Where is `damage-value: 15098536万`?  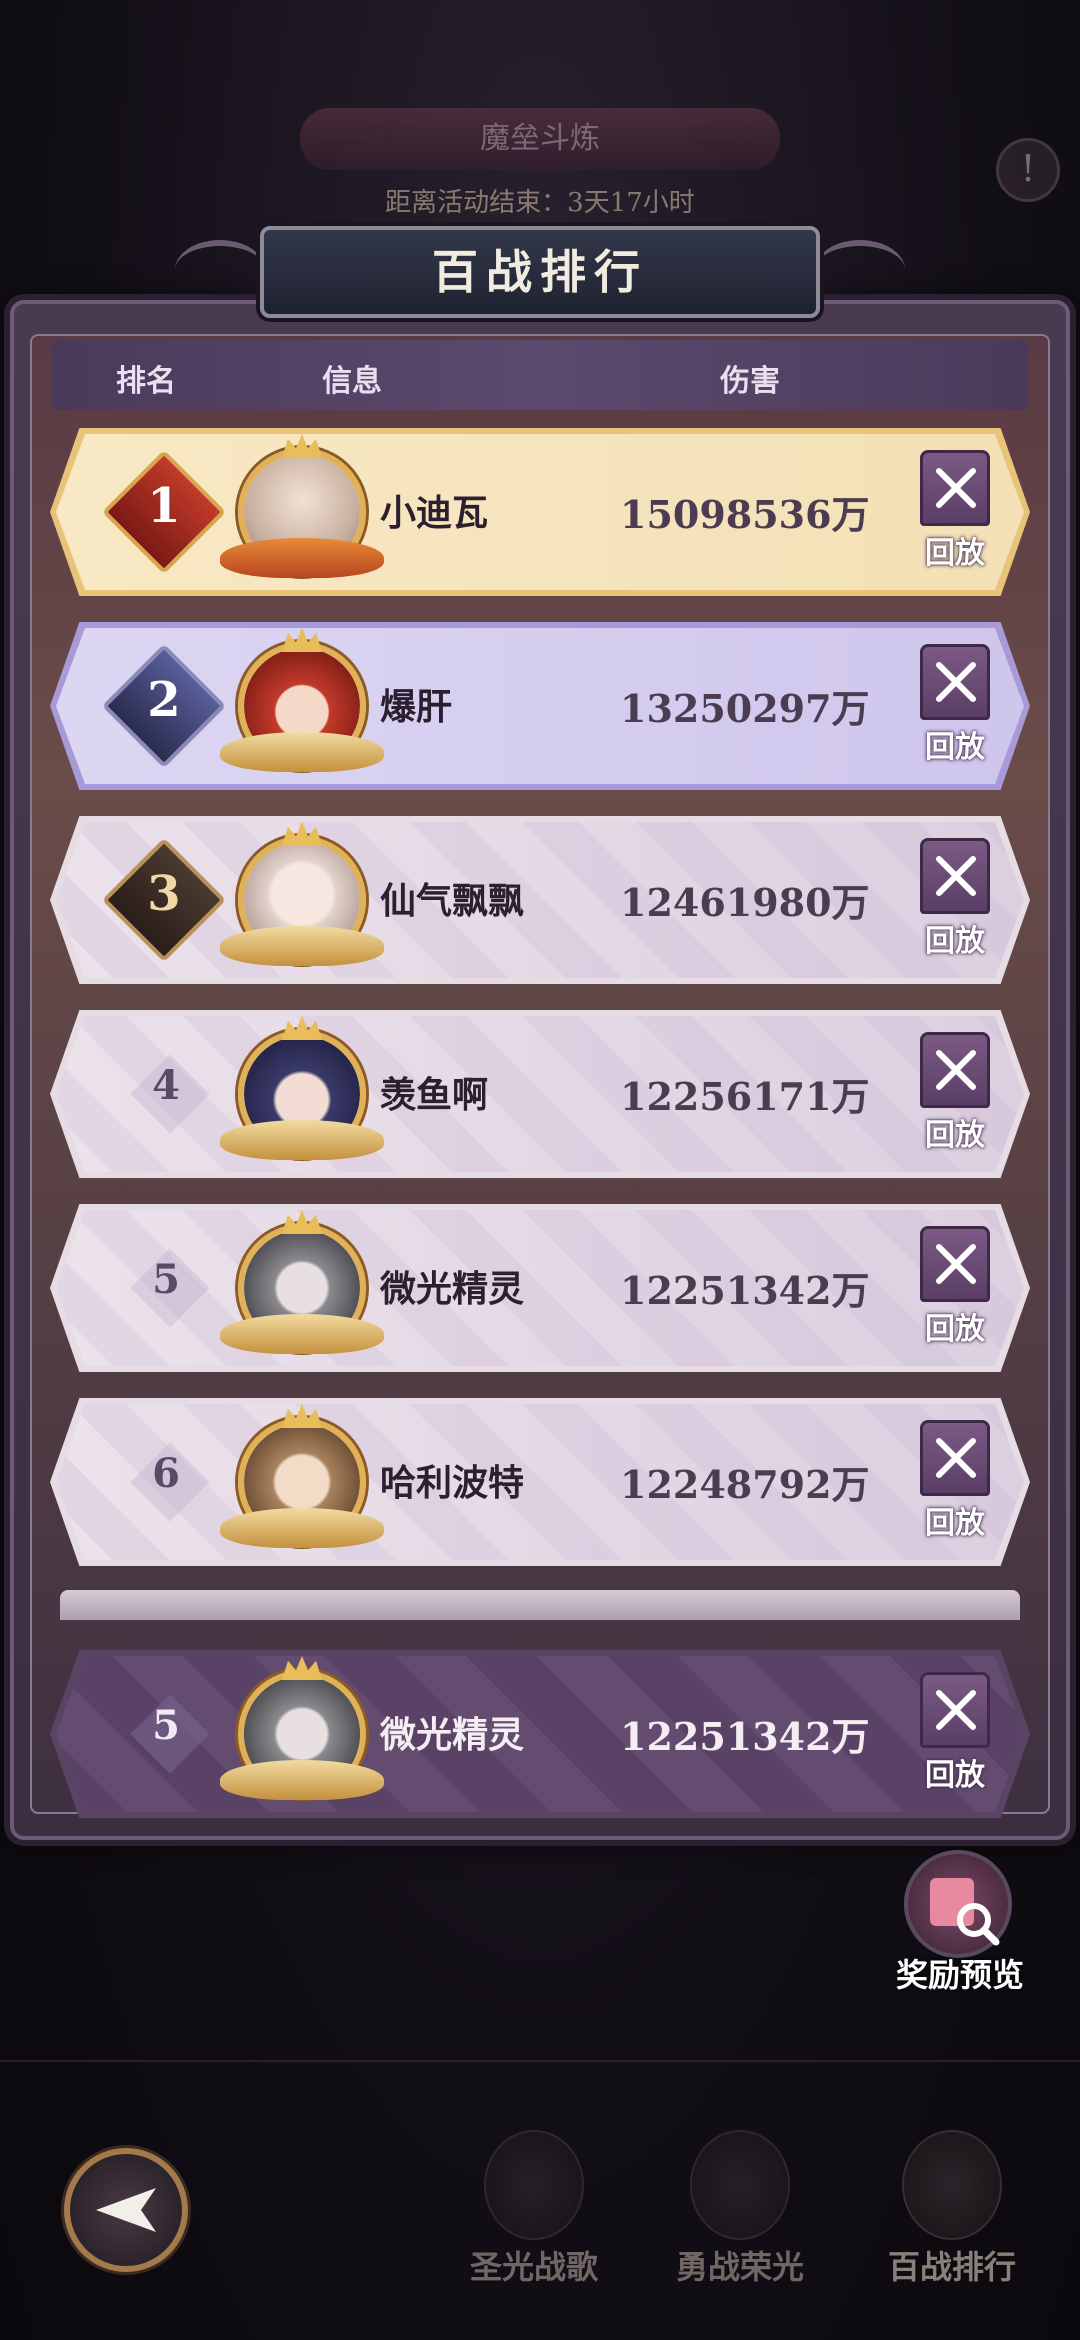 damage-value: 15098536万 is located at coordinates (745, 514).